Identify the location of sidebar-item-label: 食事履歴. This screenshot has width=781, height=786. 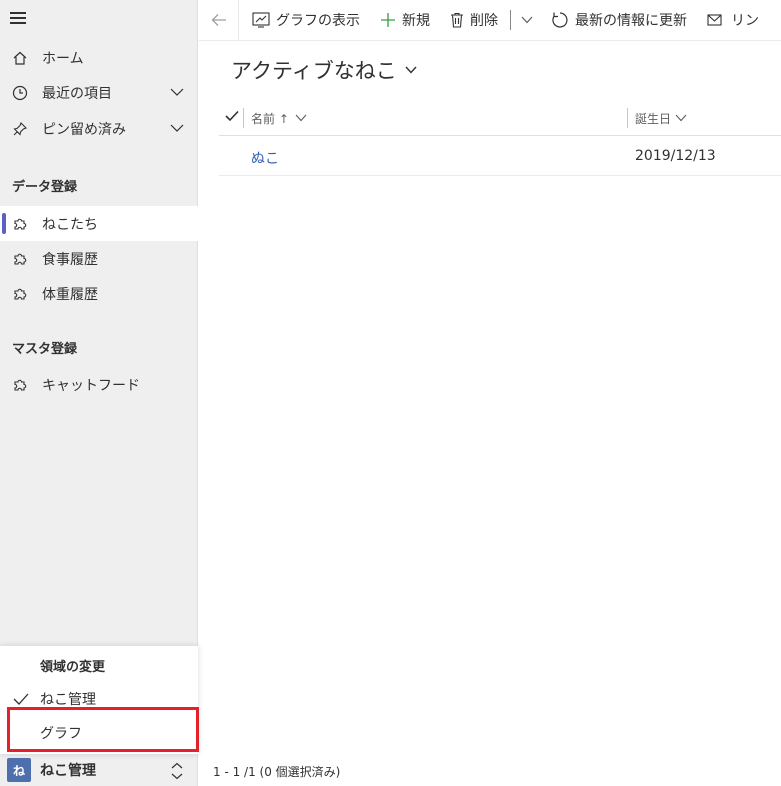
(70, 259).